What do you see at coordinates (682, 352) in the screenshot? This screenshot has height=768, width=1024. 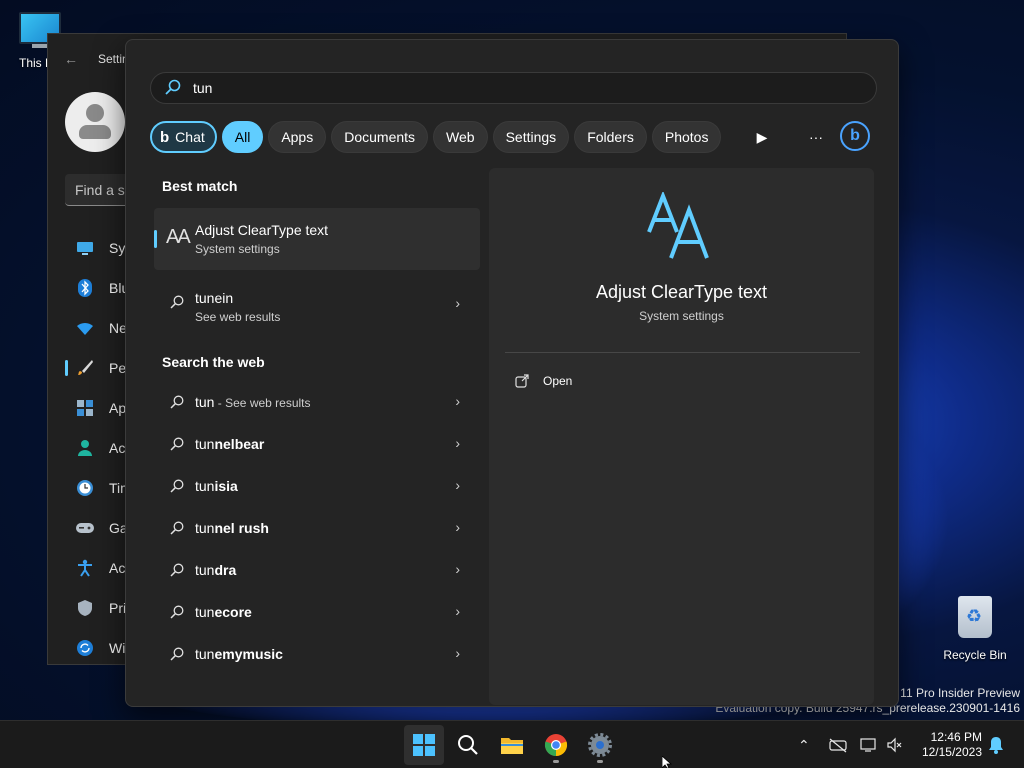 I see `divider` at bounding box center [682, 352].